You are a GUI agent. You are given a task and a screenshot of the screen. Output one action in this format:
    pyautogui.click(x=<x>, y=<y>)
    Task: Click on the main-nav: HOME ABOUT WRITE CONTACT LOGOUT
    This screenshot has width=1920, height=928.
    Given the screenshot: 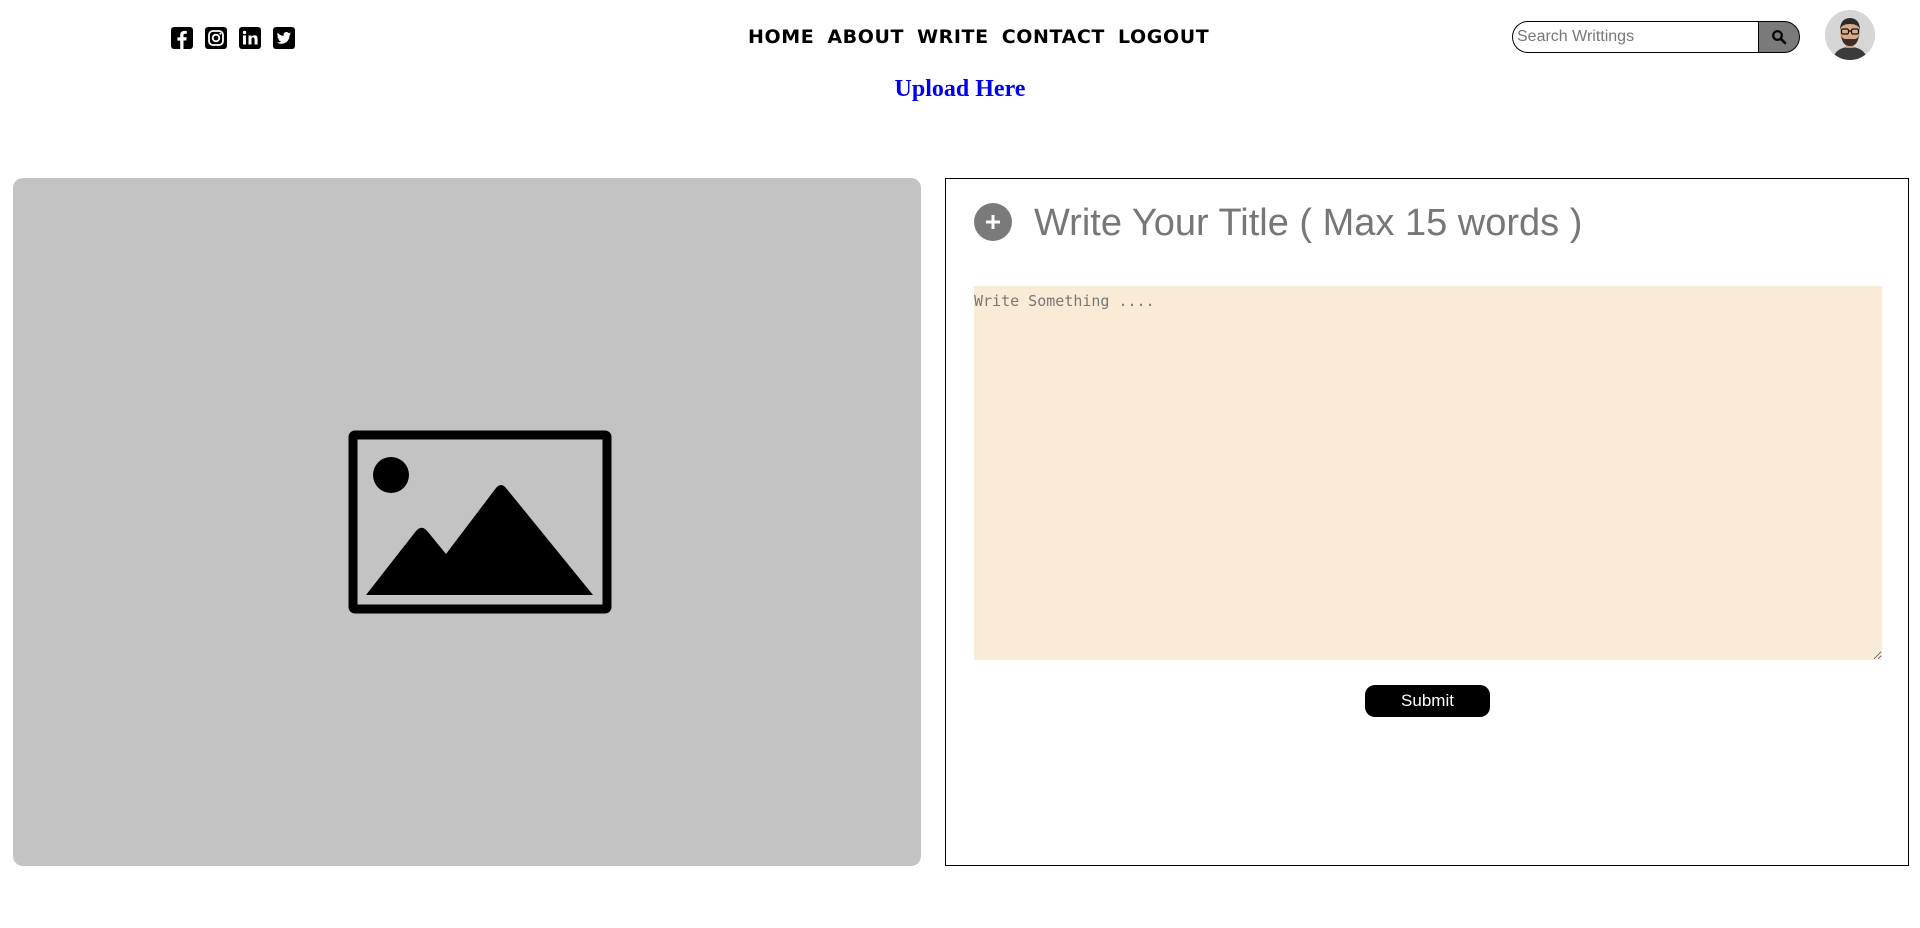 What is the action you would take?
    pyautogui.click(x=978, y=37)
    